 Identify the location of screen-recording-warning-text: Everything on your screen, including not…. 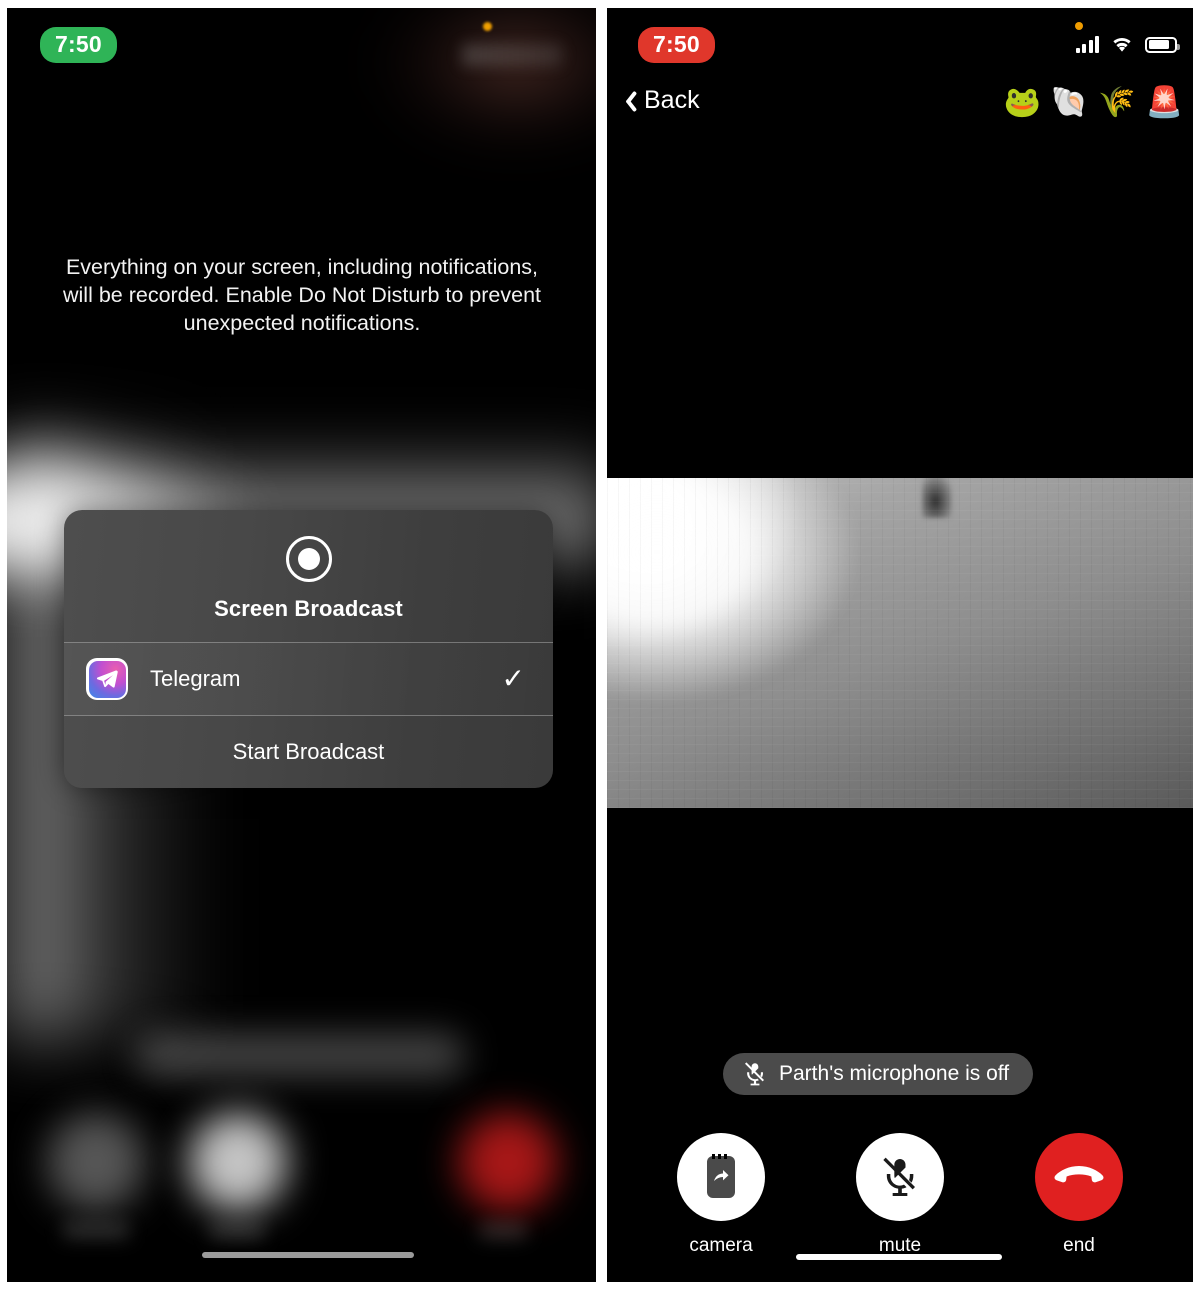
(302, 295).